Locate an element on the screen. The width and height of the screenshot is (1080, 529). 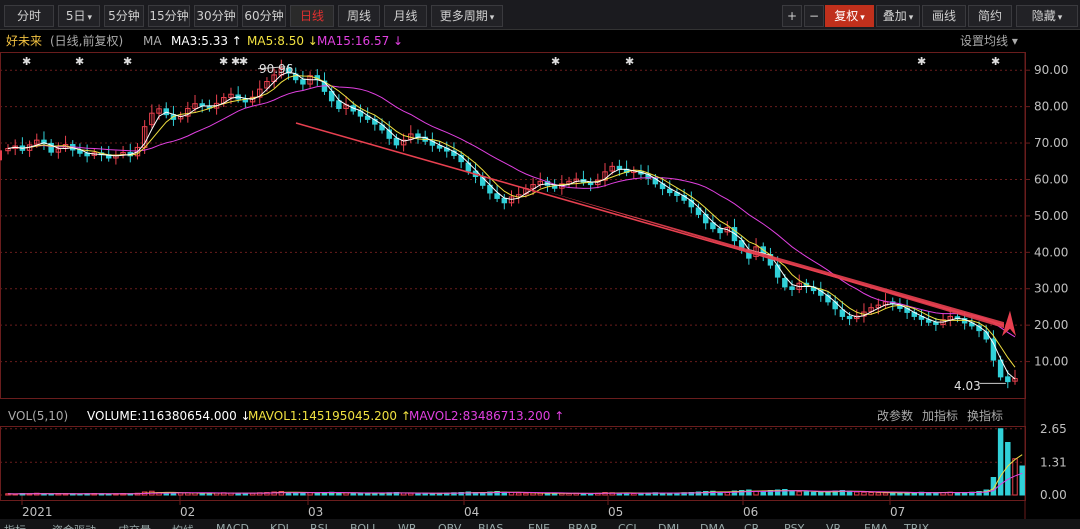
indicator-tab-0: 指标 is located at coordinates (15, 525).